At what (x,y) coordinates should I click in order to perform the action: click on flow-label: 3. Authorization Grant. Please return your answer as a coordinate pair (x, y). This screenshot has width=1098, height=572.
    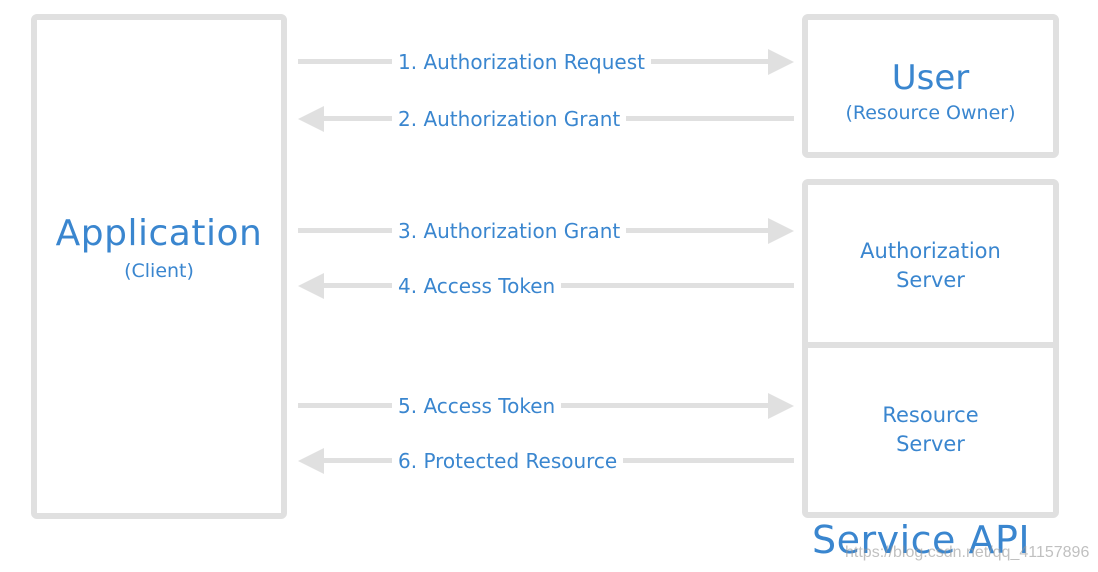
    Looking at the image, I should click on (509, 231).